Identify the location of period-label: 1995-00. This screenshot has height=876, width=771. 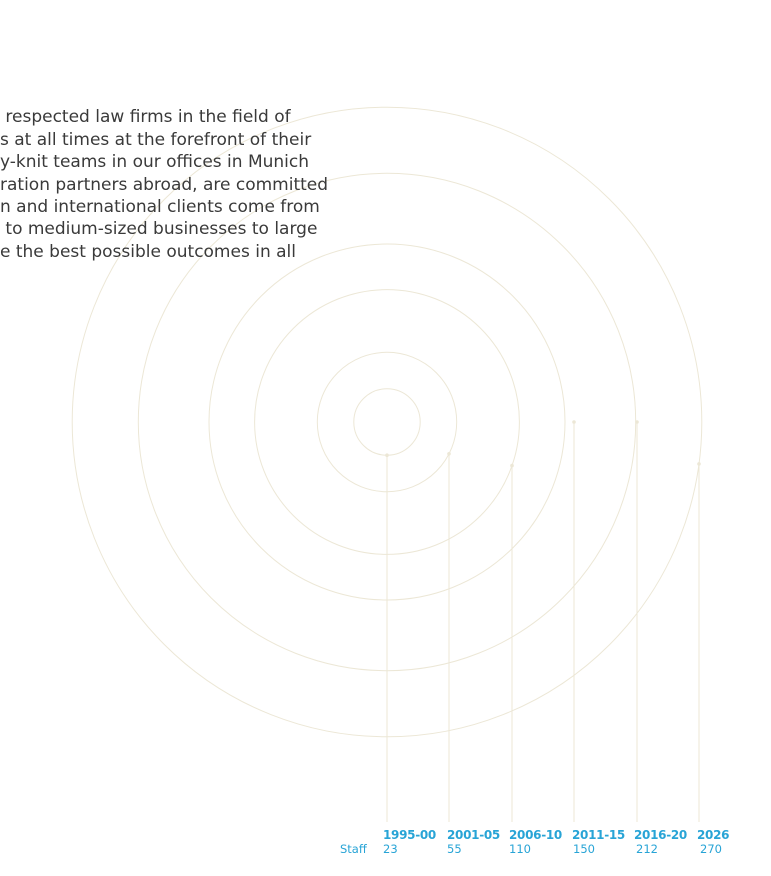
(409, 835).